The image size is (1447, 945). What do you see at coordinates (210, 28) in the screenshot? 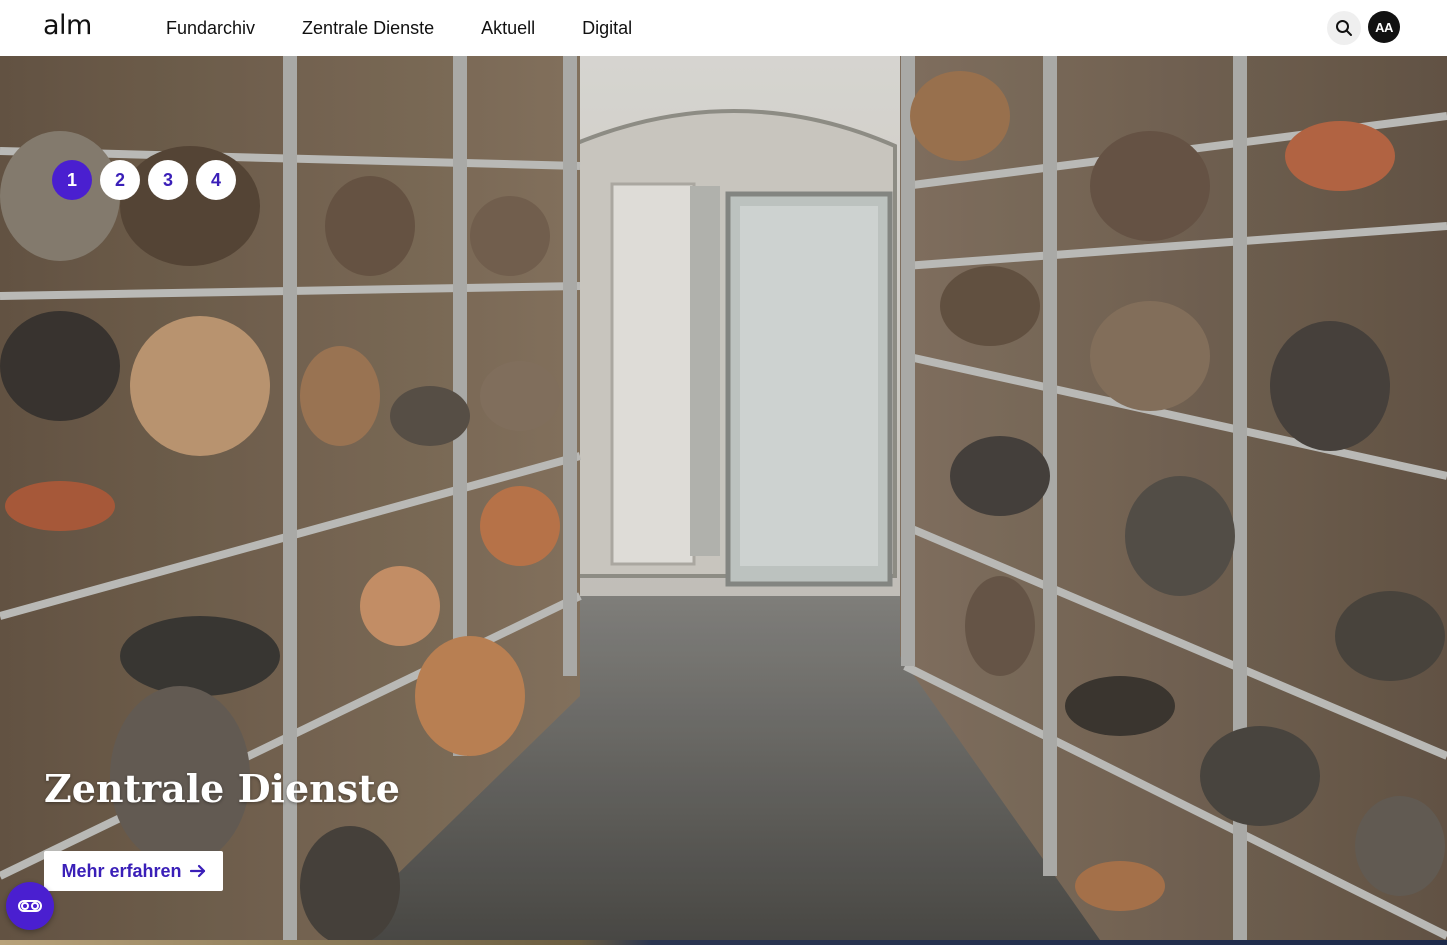
I see `nav-item-fundarchiv: Fundarchiv` at bounding box center [210, 28].